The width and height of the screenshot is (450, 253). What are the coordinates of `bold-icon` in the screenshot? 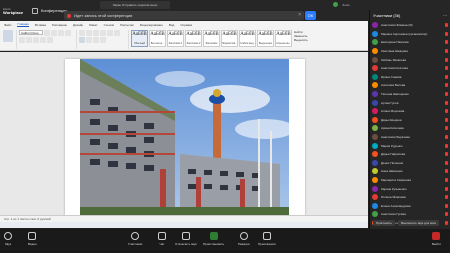 It's located at (68, 33).